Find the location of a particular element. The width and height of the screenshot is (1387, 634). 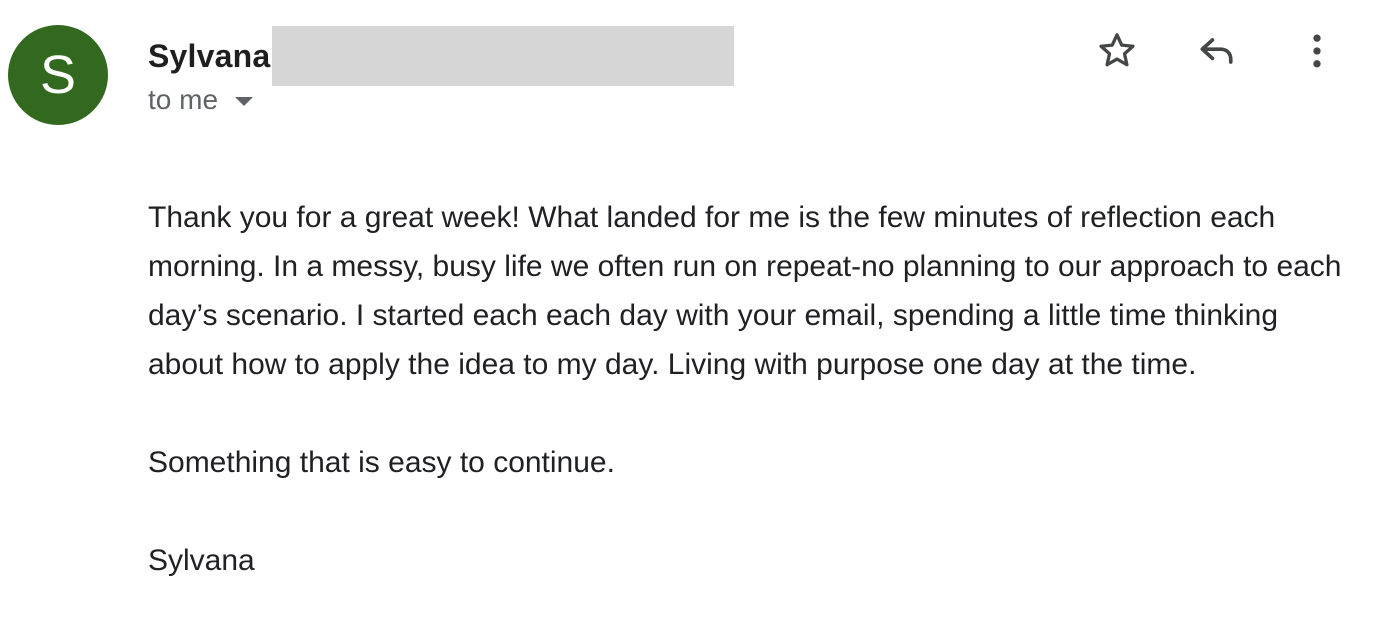

message-closing-line: Something that is easy to continue. is located at coordinates (381, 462).